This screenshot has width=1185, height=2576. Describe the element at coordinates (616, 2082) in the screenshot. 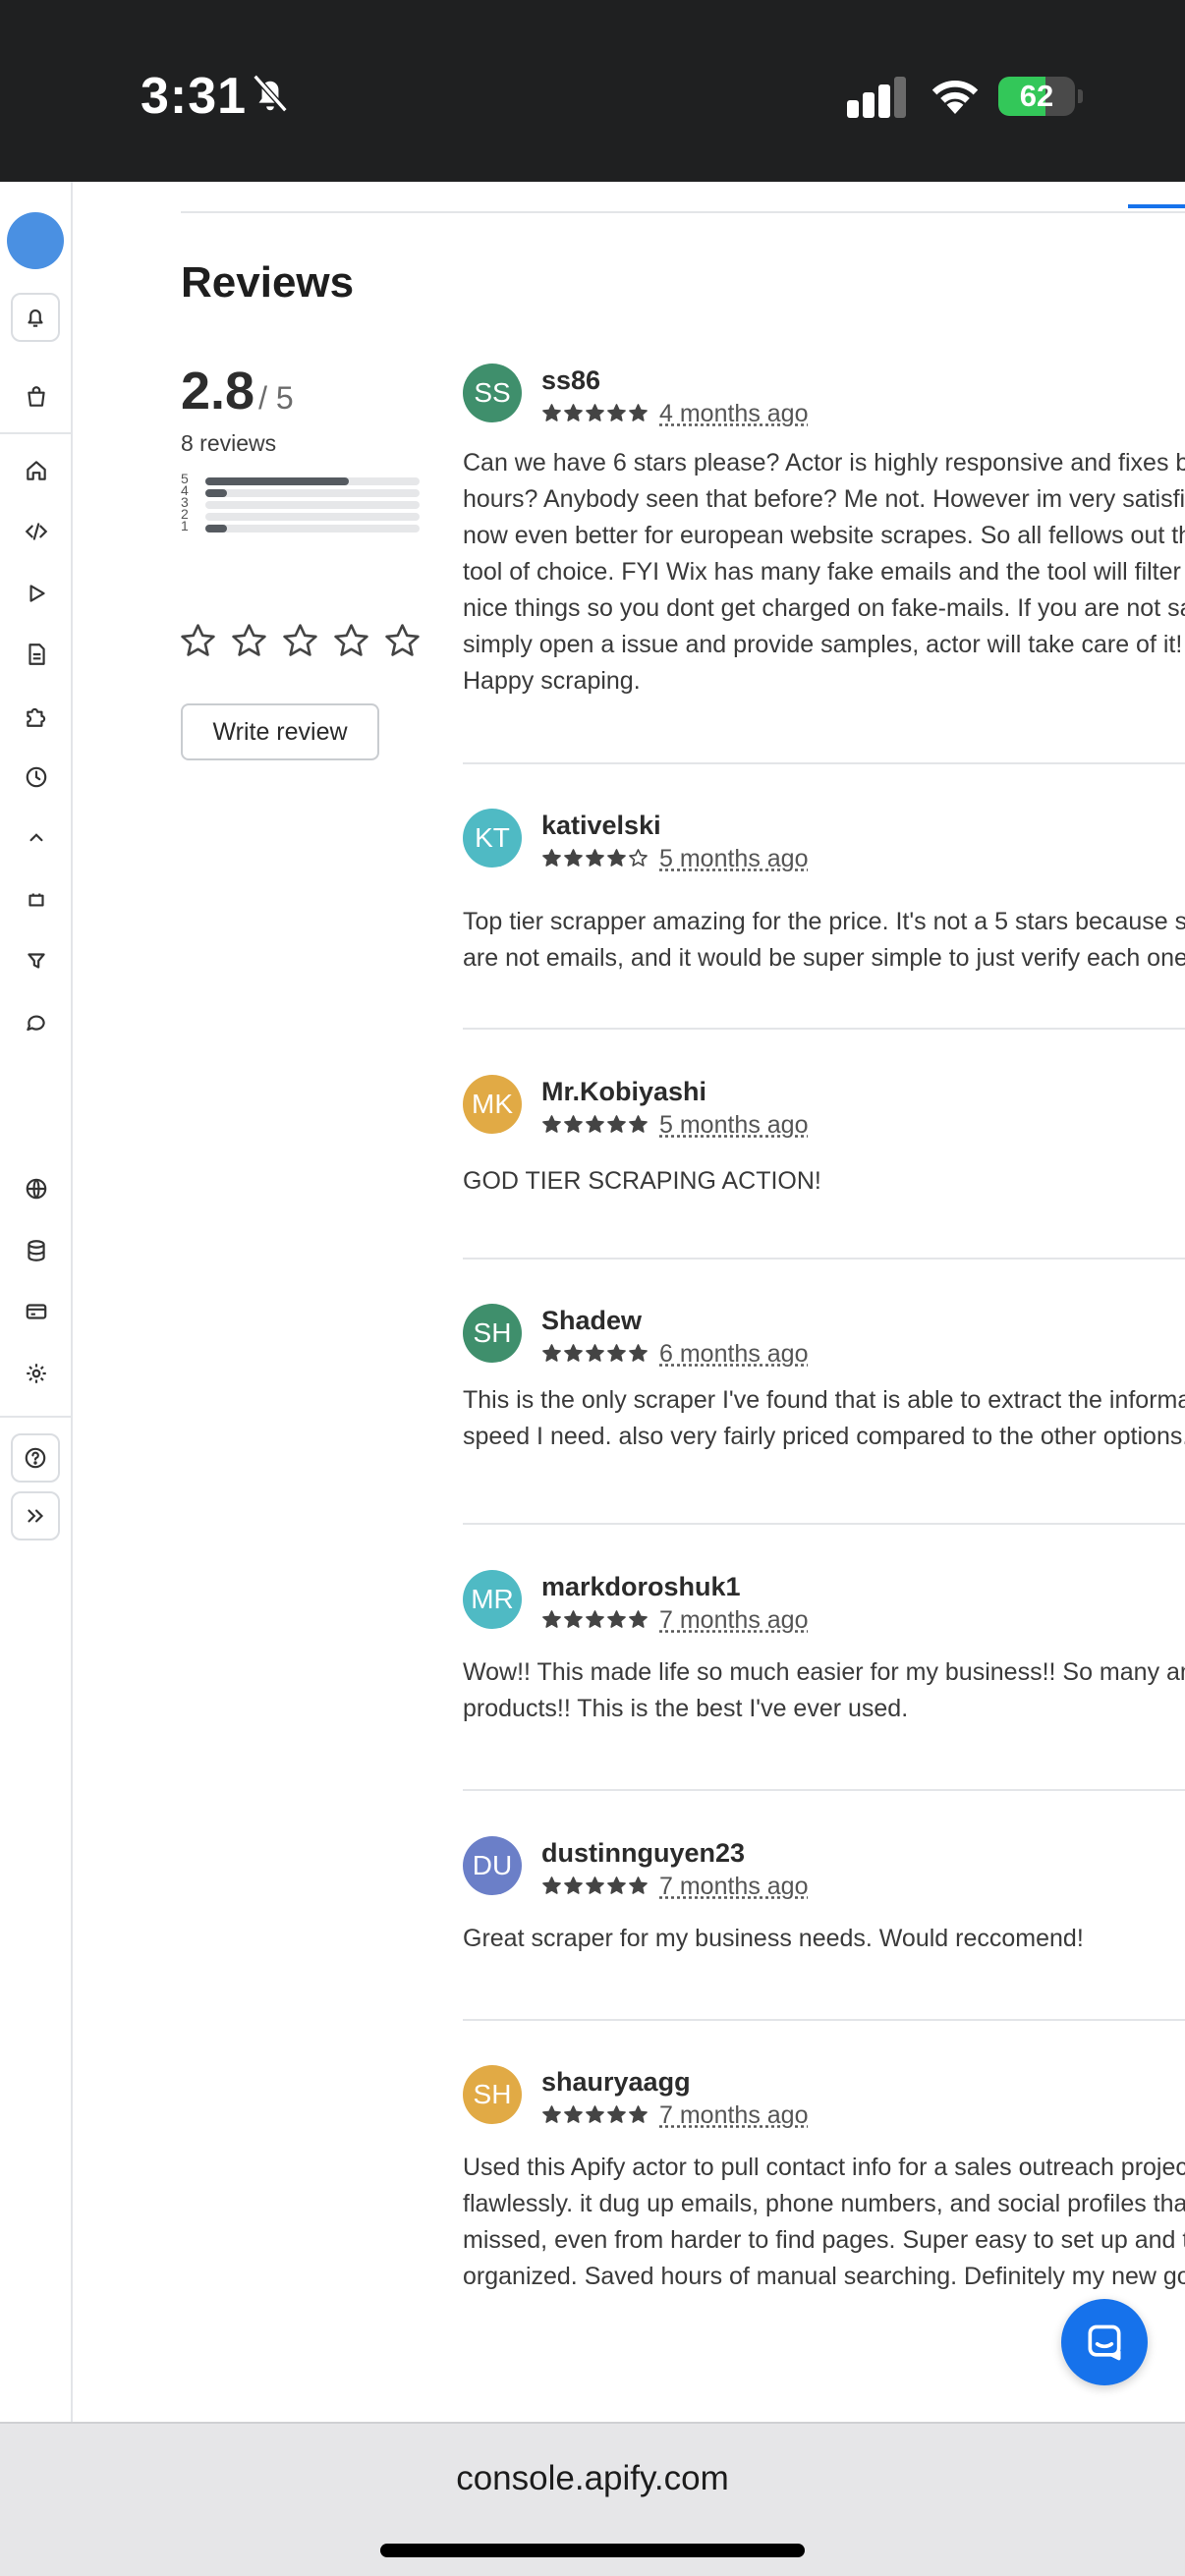

I see `reviewer-name: shauryaagg` at that location.